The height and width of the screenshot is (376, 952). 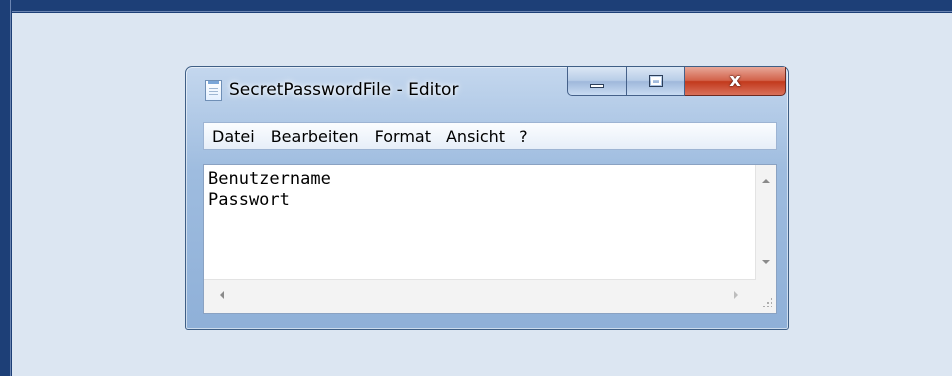 I want to click on maximize-icon, so click(x=655, y=81).